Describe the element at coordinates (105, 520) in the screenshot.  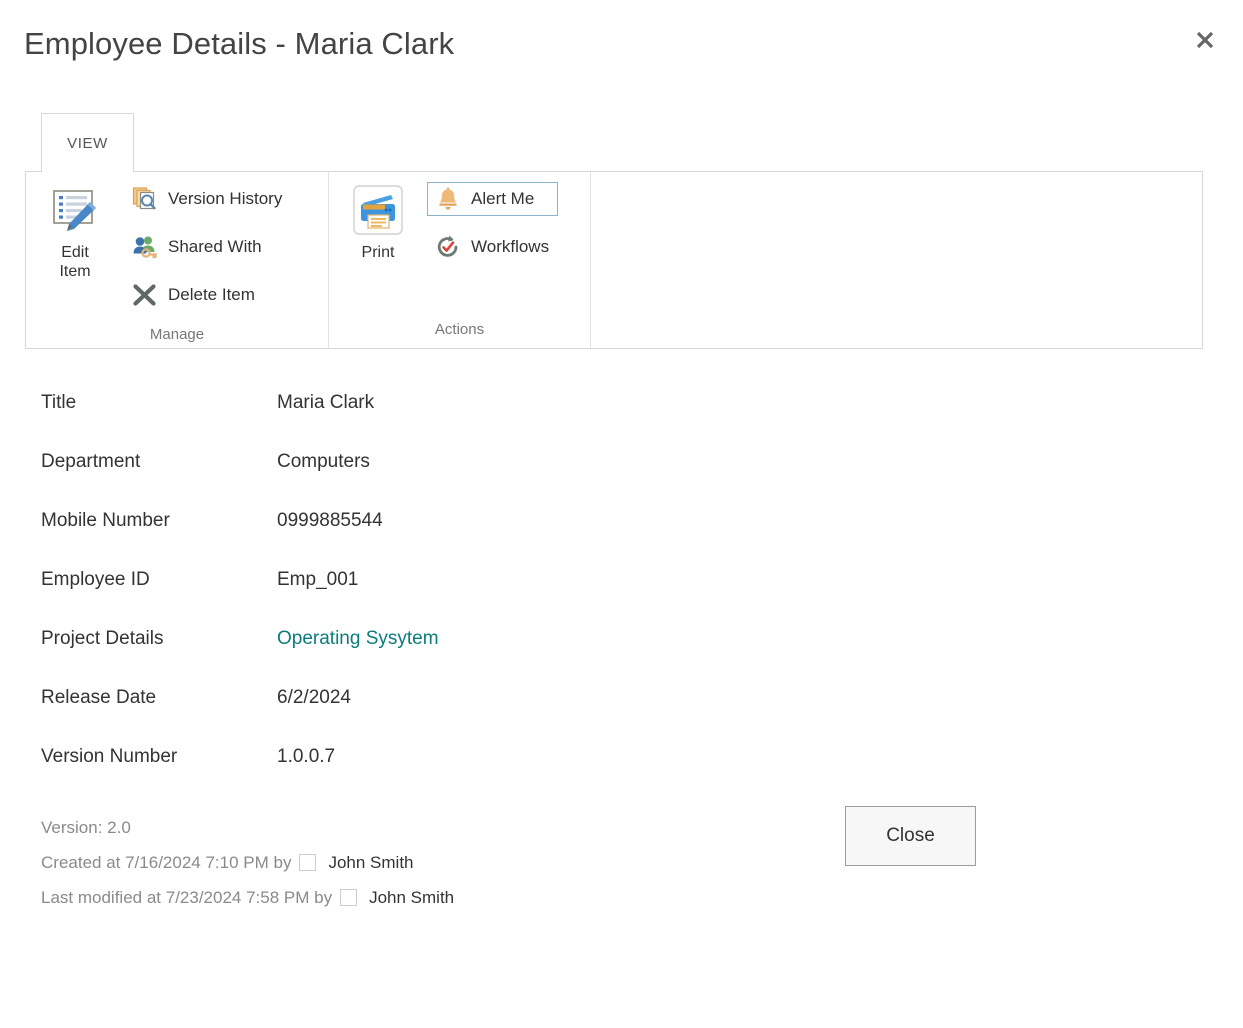
I see `field-label-mobile-number: Mobile Number` at that location.